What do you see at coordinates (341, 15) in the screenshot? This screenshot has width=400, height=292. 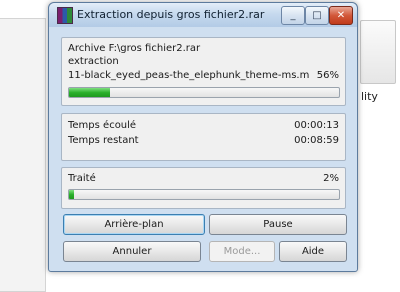 I see `close-button: ✕` at bounding box center [341, 15].